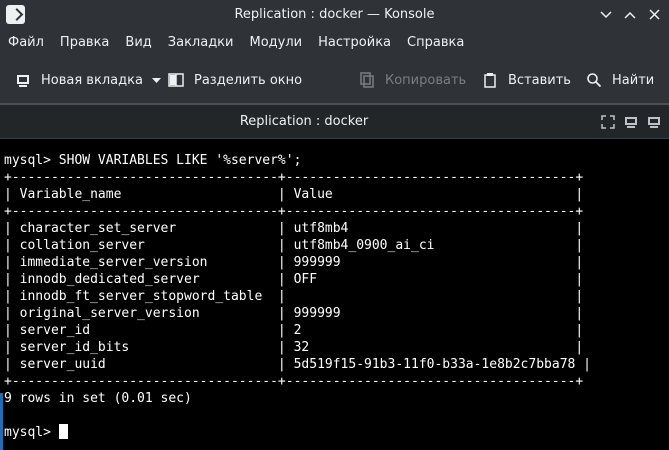 Image resolution: width=669 pixels, height=450 pixels. What do you see at coordinates (153, 160) in the screenshot?
I see `command-line: mysql> SHOW VARIABLES LIKE '%server%';` at bounding box center [153, 160].